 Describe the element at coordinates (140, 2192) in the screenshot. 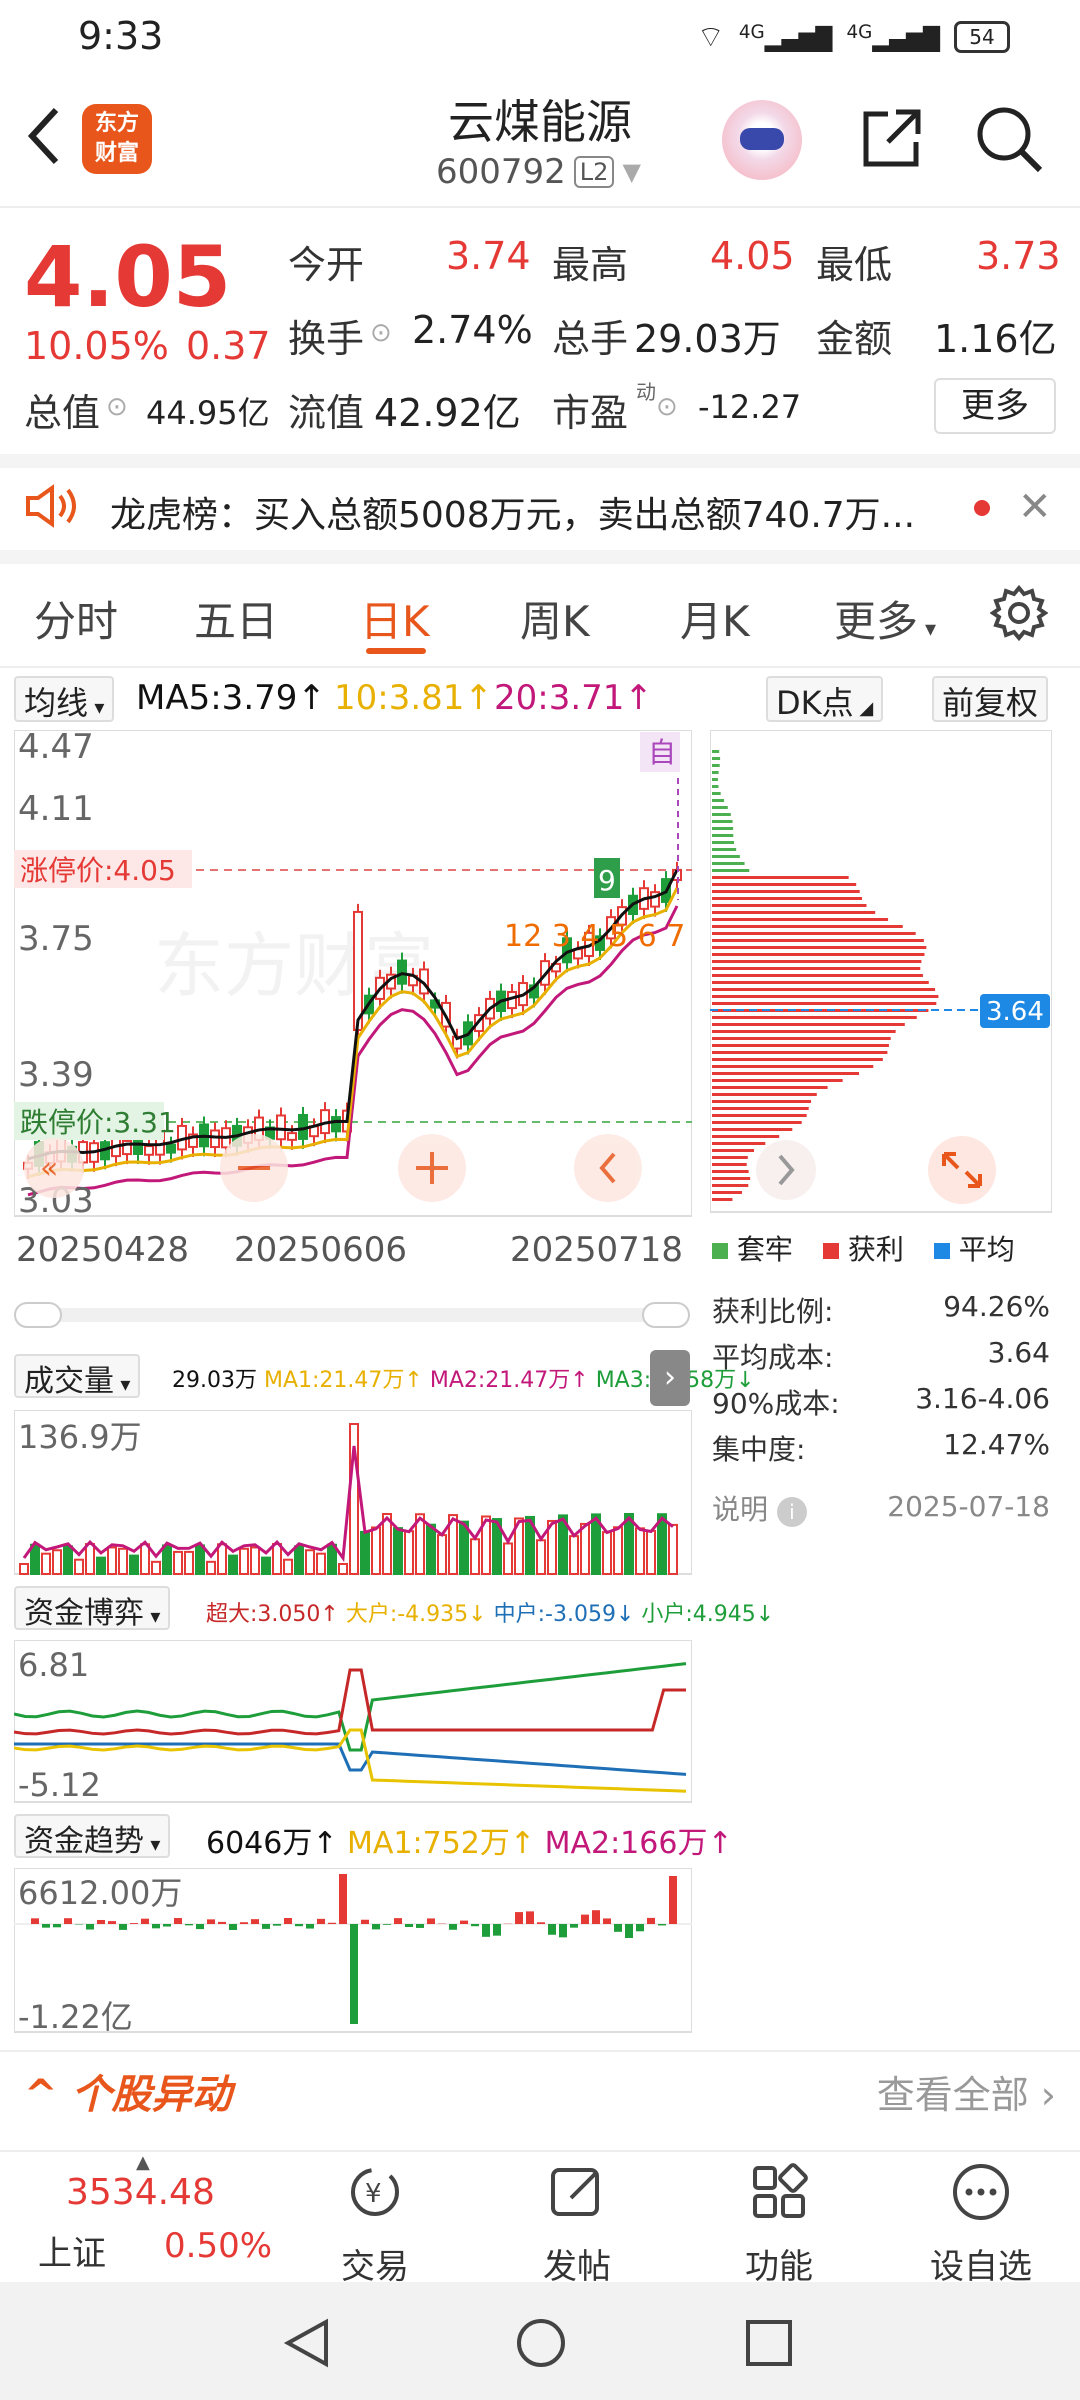

I see `index-value: 3534.48` at that location.